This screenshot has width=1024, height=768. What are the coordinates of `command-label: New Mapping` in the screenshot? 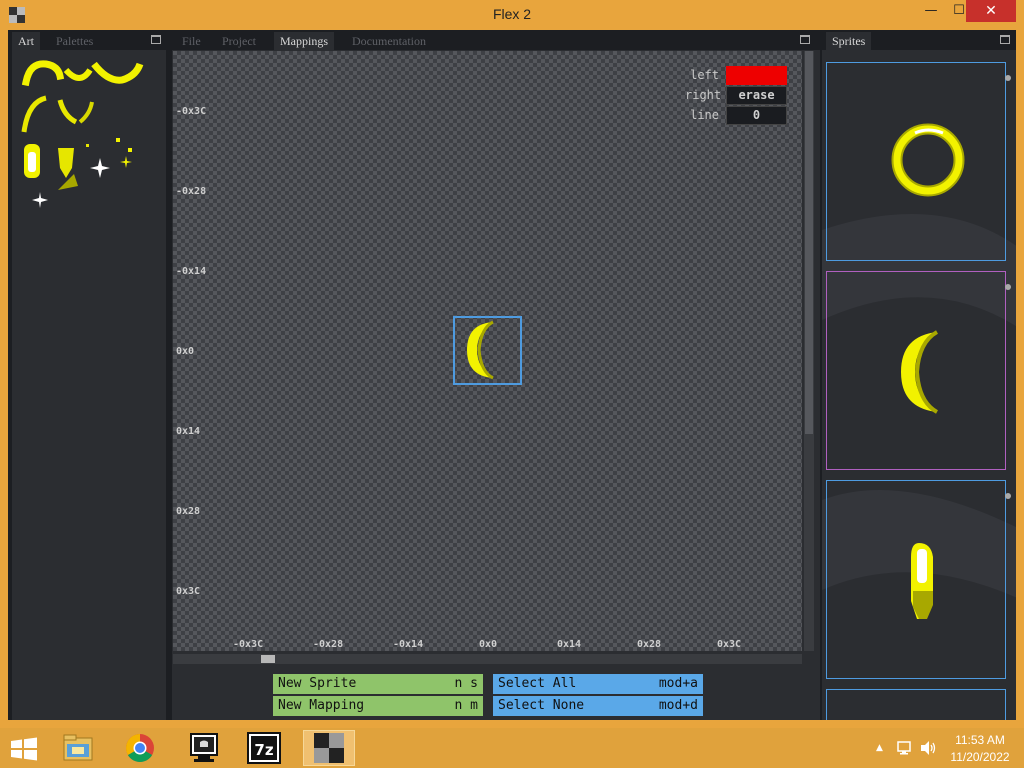 It's located at (321, 705).